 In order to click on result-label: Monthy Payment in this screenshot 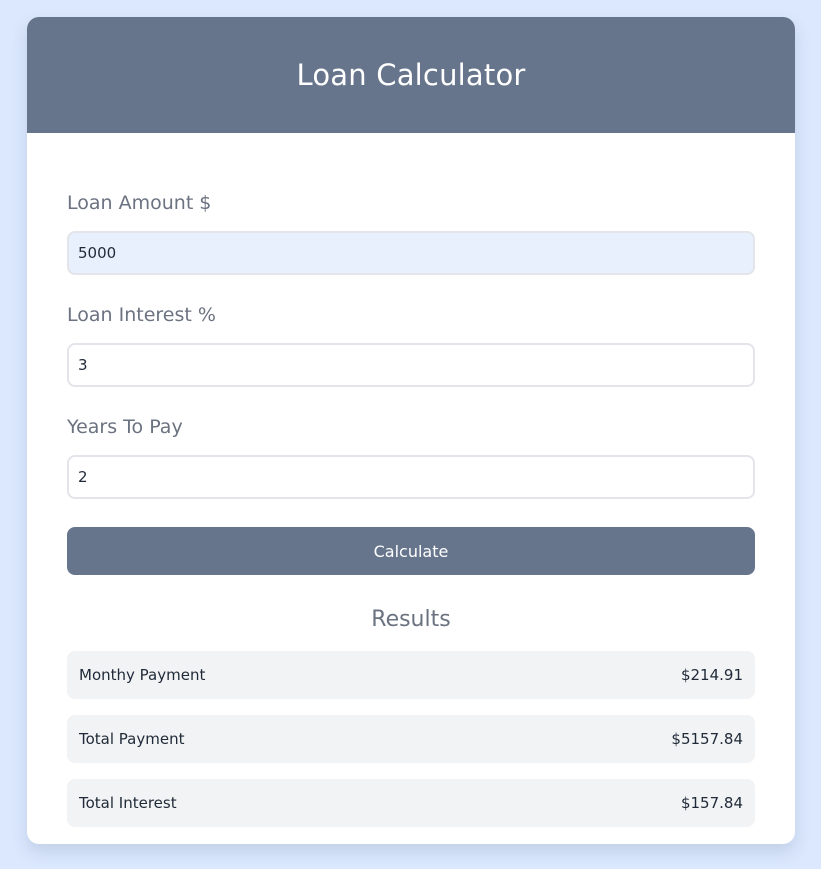, I will do `click(142, 675)`.